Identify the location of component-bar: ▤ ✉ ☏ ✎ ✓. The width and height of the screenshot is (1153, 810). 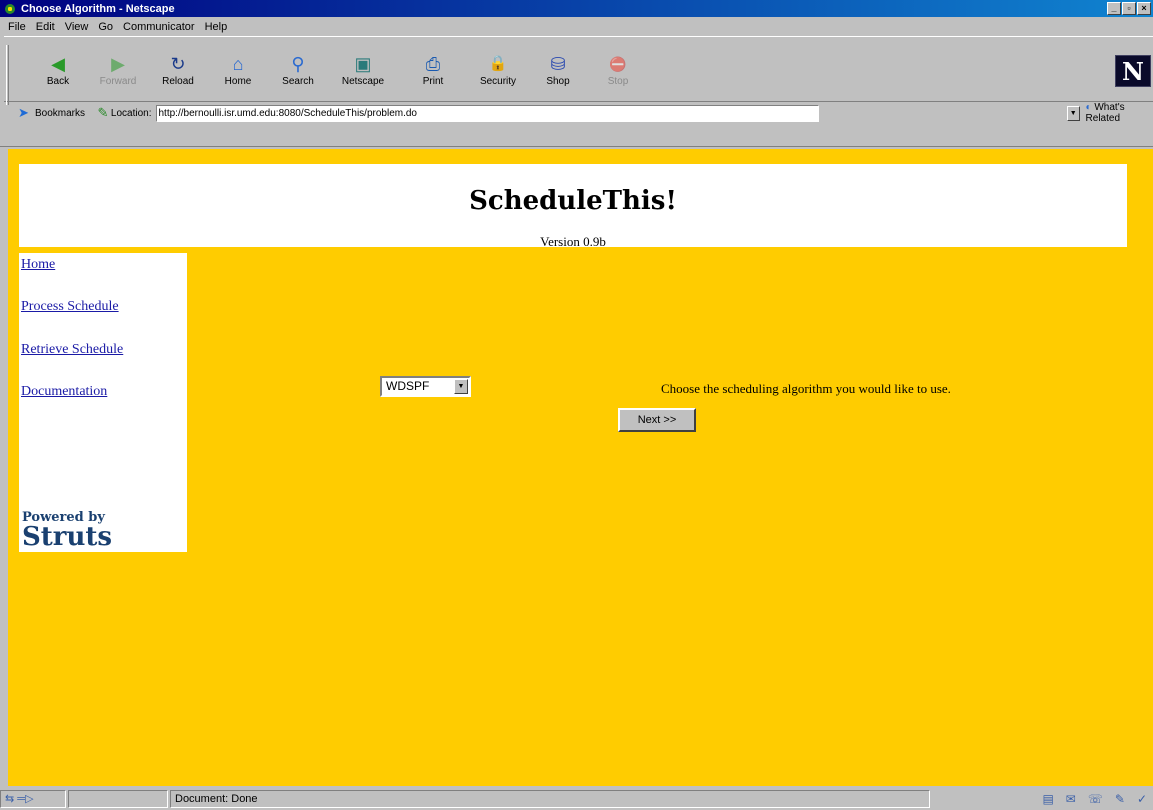
(1094, 799).